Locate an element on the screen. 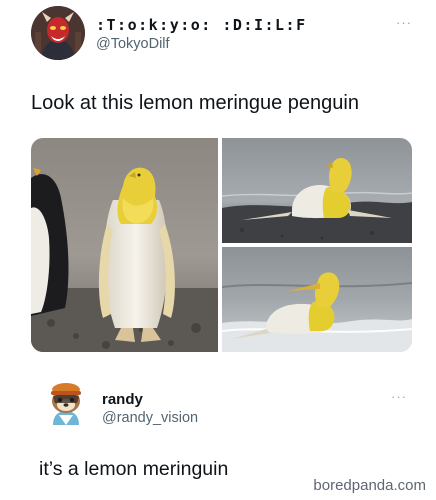 The image size is (436, 500). username-handle: @TokyoDilf is located at coordinates (133, 44).